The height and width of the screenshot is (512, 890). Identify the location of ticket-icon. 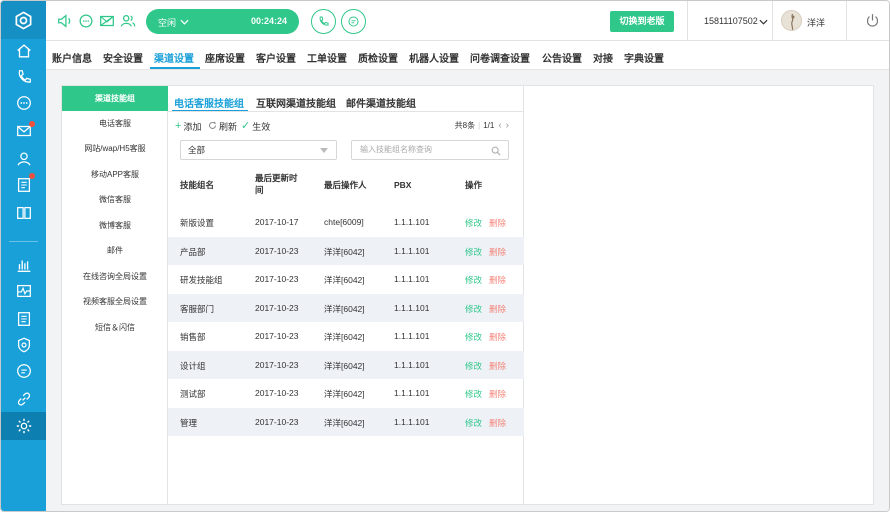
(23, 185).